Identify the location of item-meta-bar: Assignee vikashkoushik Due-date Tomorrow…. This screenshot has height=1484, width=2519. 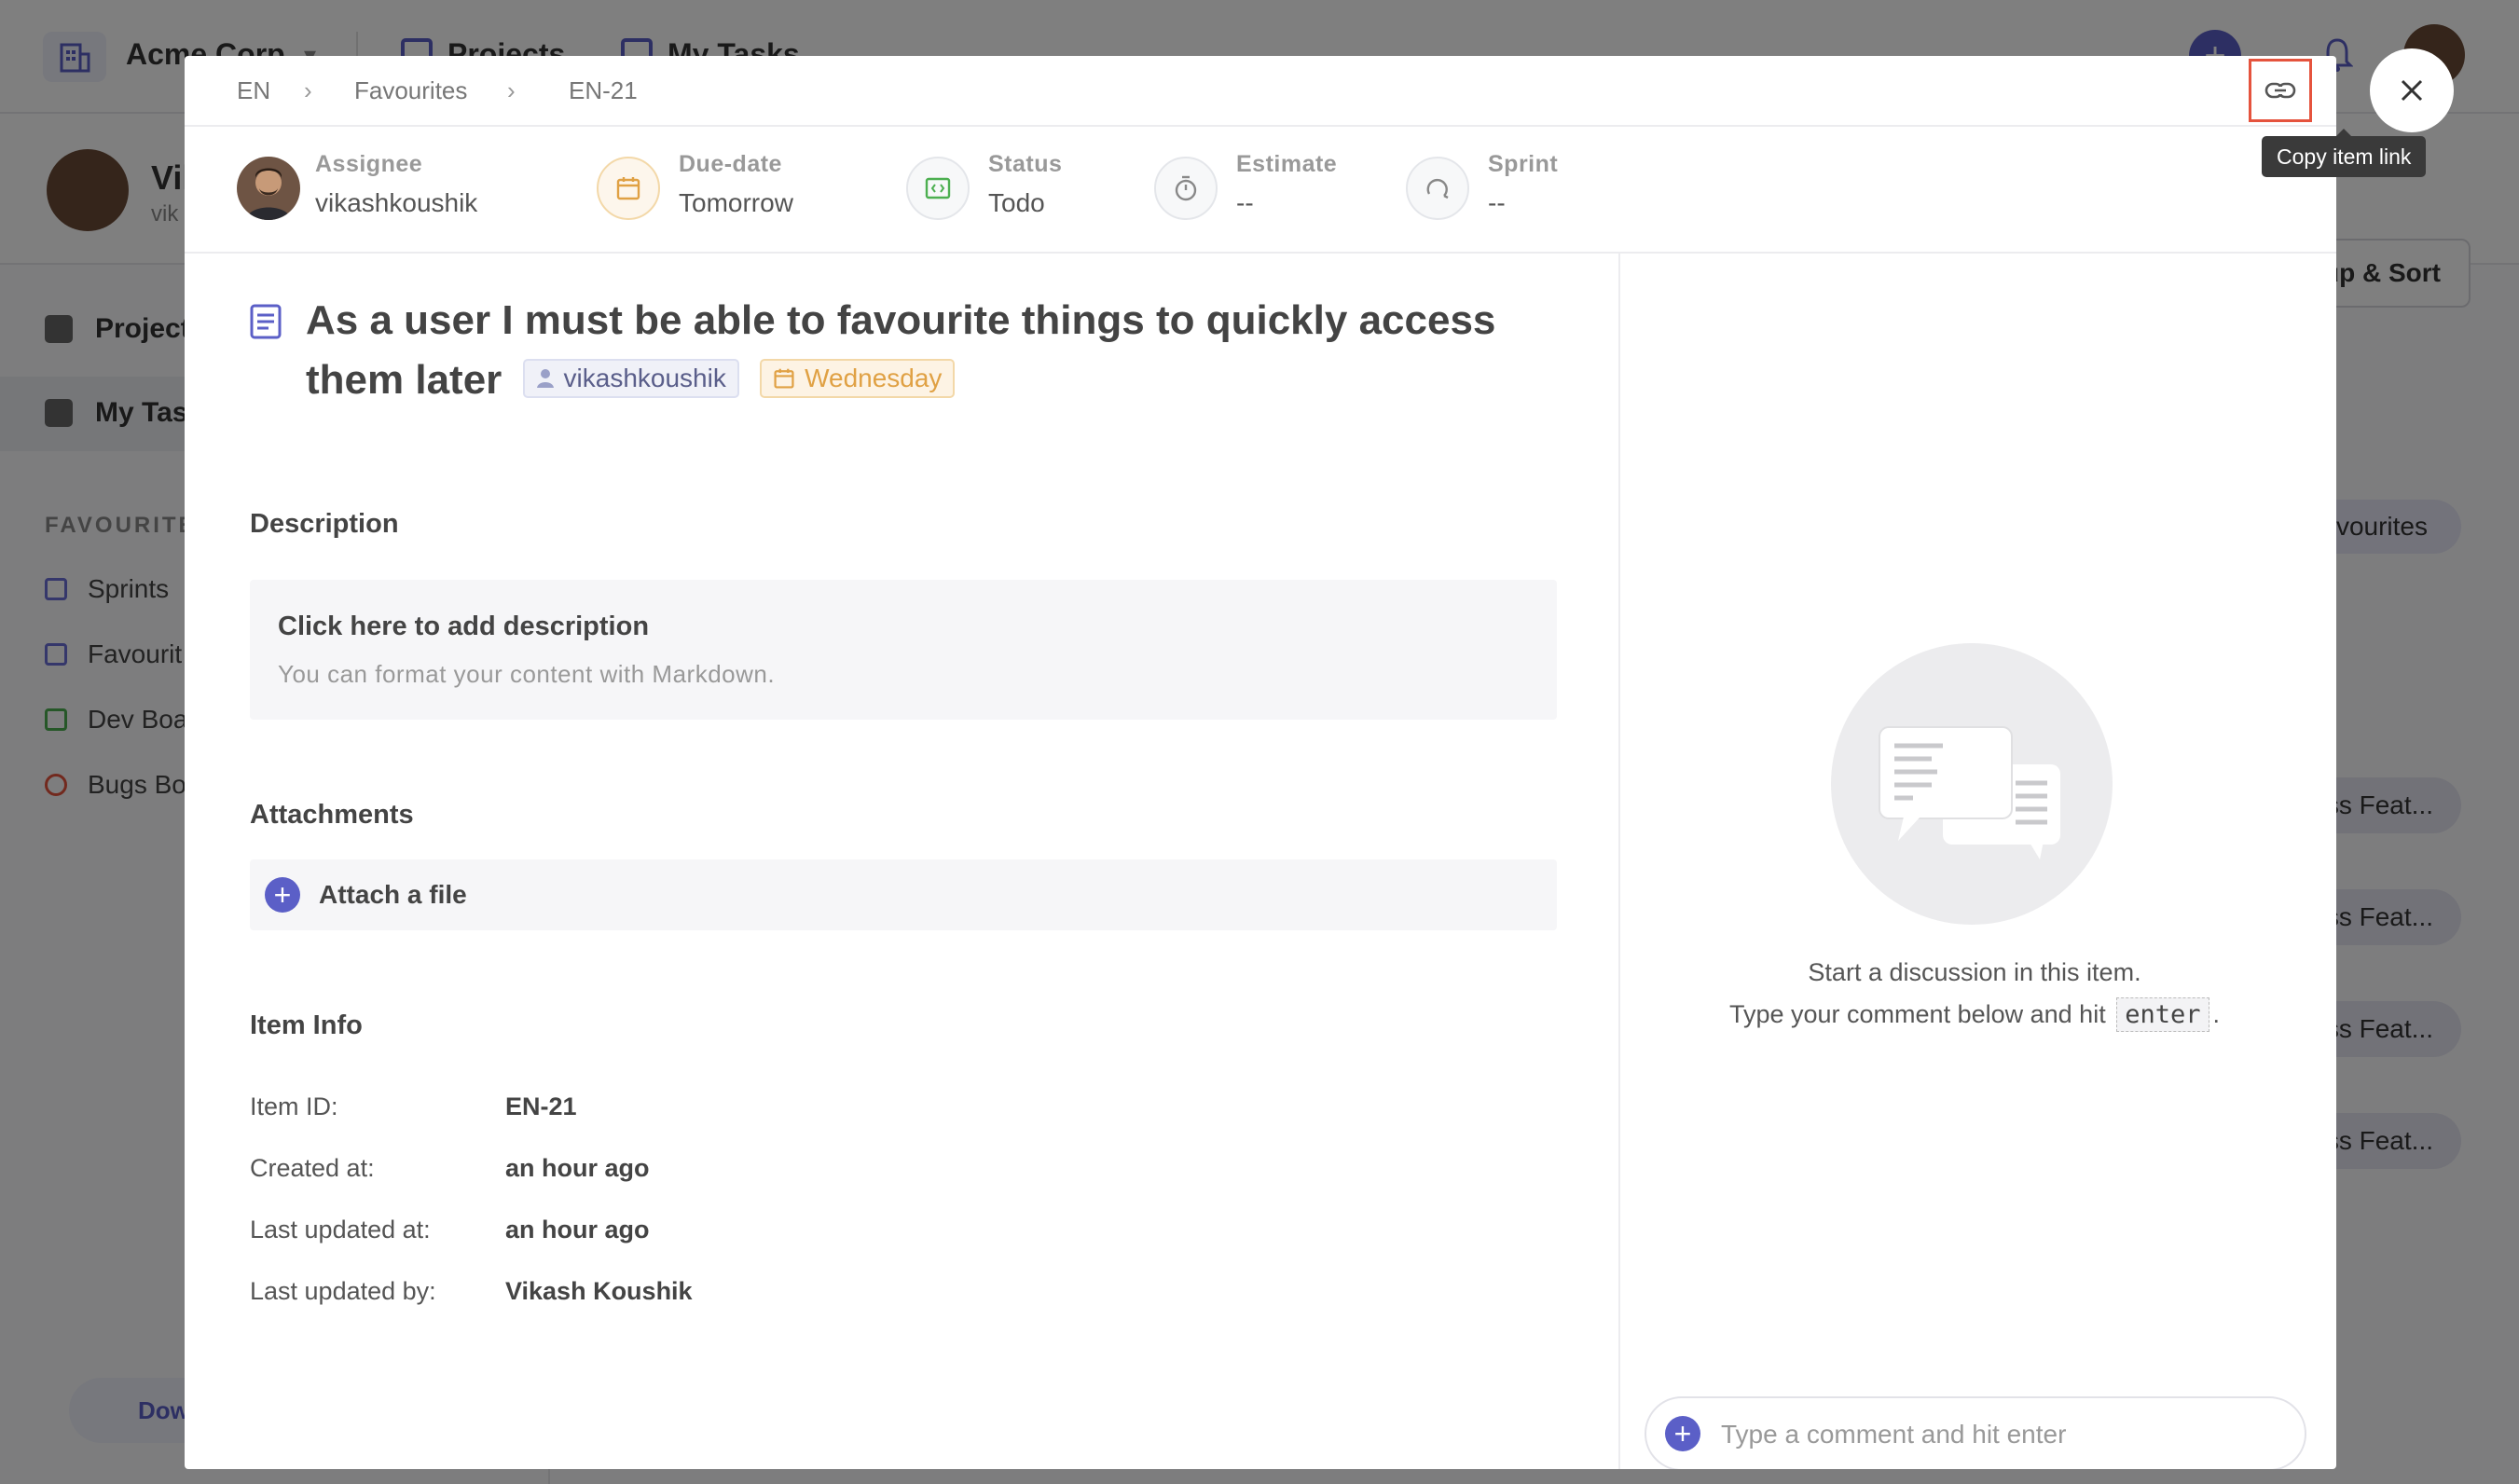
(1260, 190).